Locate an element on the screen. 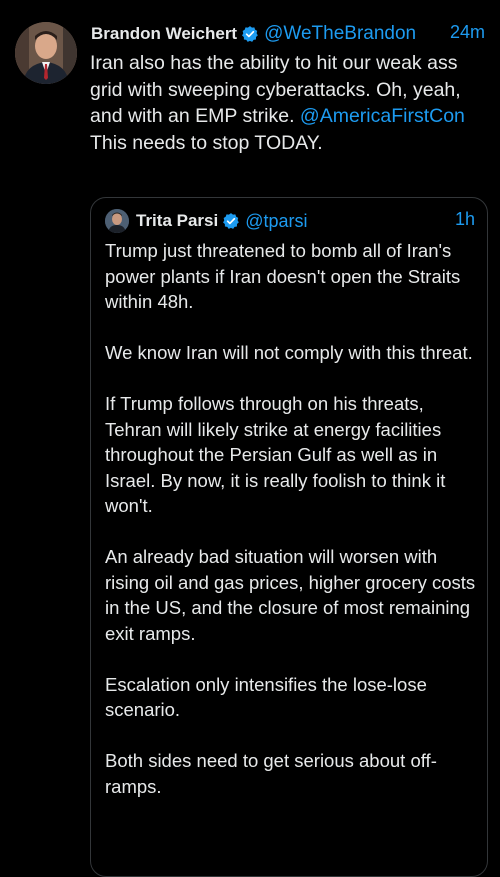 The image size is (500, 877). tweet-text-part2: This needs to stop TODAY. is located at coordinates (206, 142).